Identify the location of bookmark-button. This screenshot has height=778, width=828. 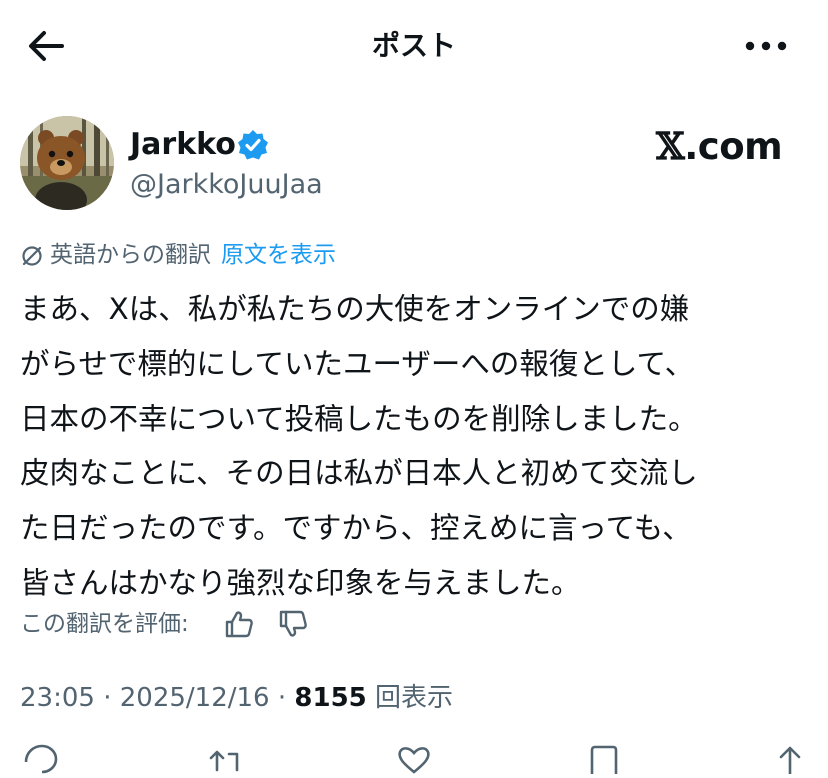
(604, 759).